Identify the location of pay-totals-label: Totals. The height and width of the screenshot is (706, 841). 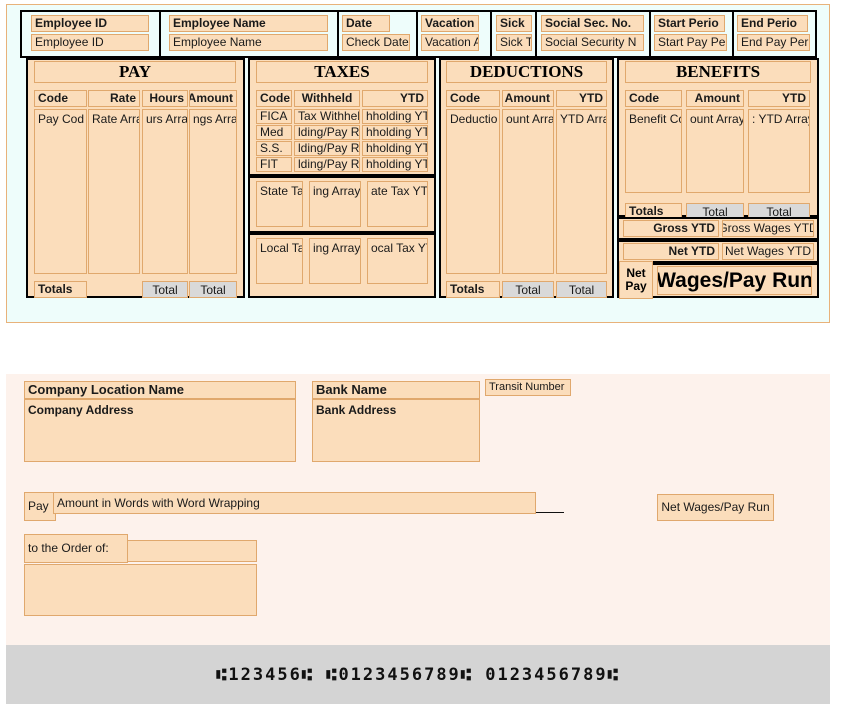
(60, 289).